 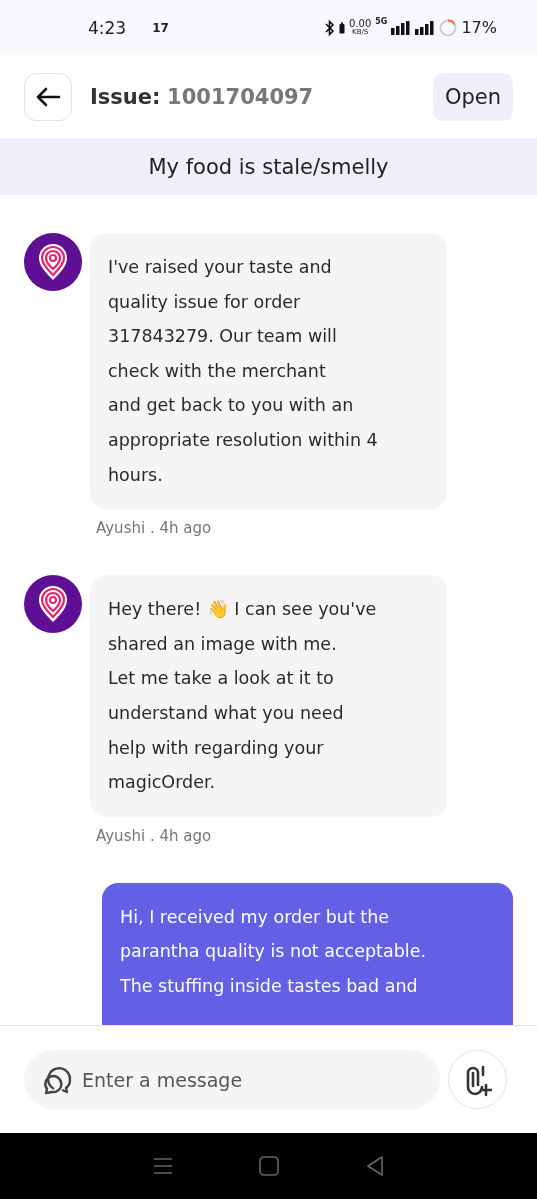 I want to click on issue-title: Issue: 1001704097, so click(x=202, y=96).